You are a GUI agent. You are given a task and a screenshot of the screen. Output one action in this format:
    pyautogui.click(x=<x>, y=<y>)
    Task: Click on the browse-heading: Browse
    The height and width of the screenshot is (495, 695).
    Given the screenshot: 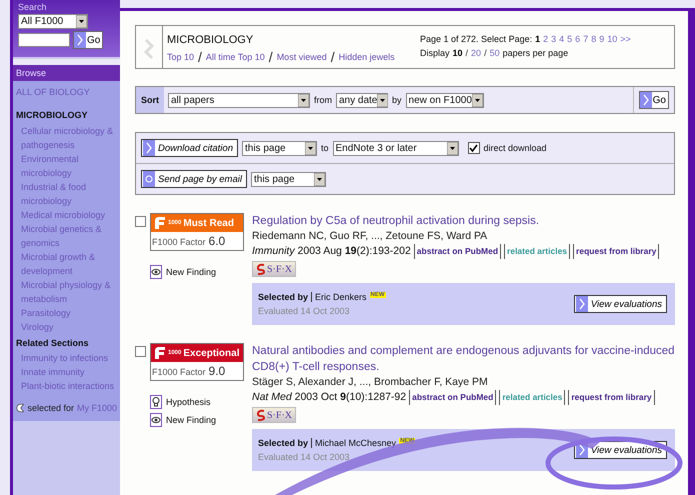 What is the action you would take?
    pyautogui.click(x=66, y=73)
    